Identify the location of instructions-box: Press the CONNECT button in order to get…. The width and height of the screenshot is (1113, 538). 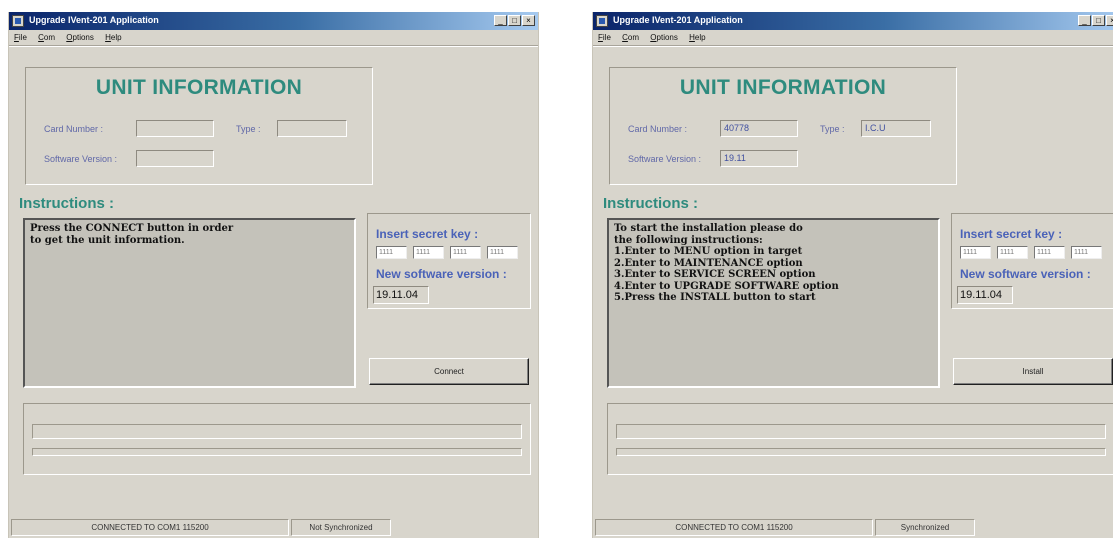
(189, 303).